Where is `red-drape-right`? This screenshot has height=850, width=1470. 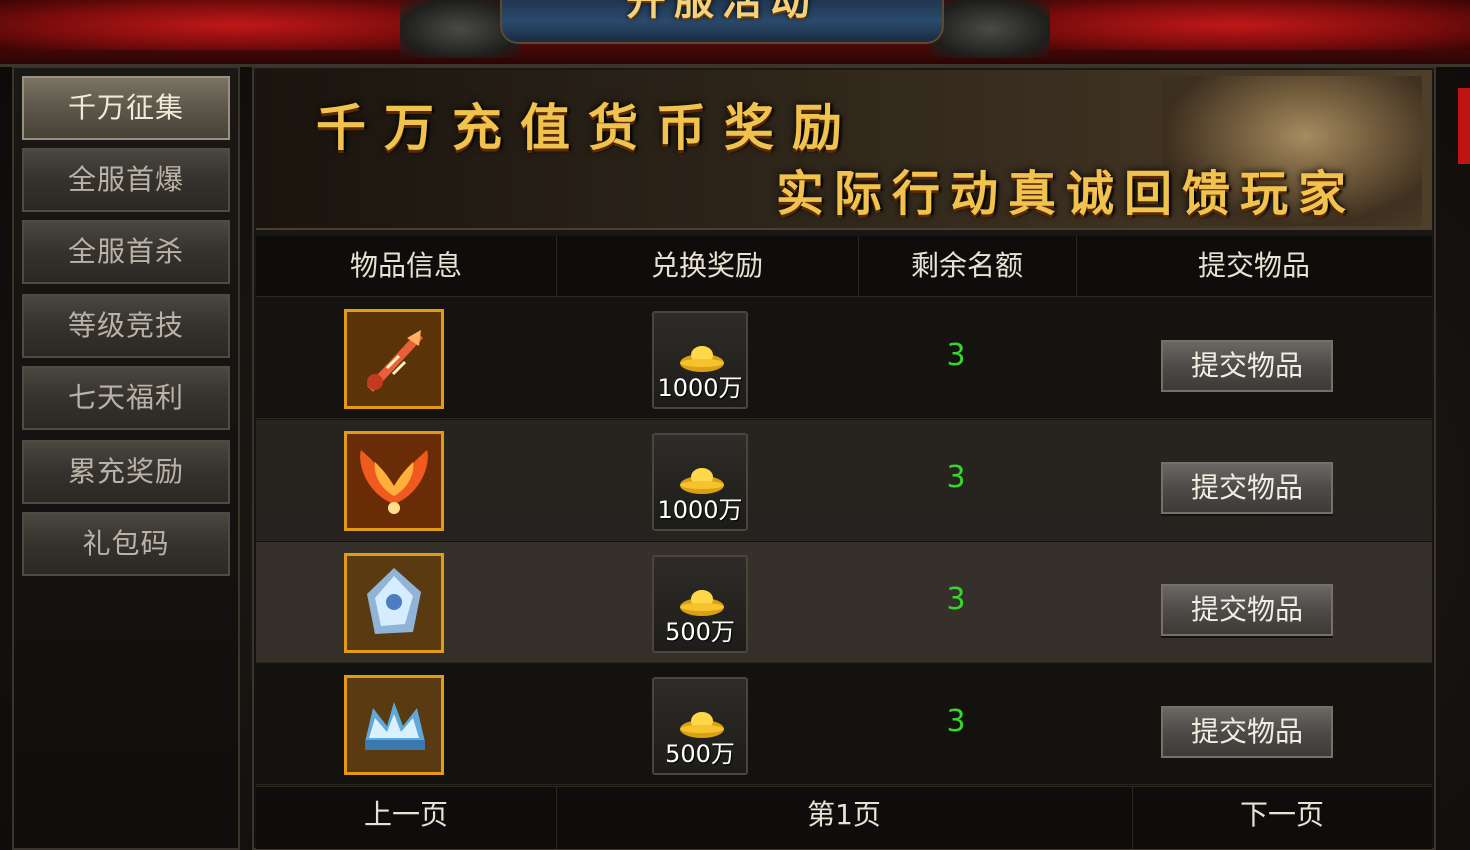
red-drape-right is located at coordinates (1235, 25).